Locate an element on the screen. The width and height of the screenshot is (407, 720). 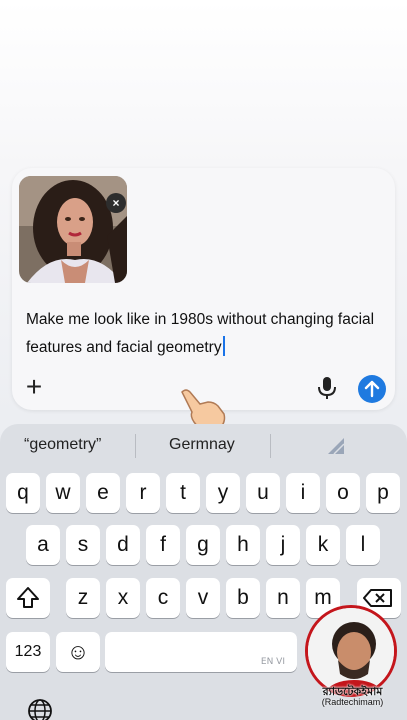
key-z: z is located at coordinates (83, 598).